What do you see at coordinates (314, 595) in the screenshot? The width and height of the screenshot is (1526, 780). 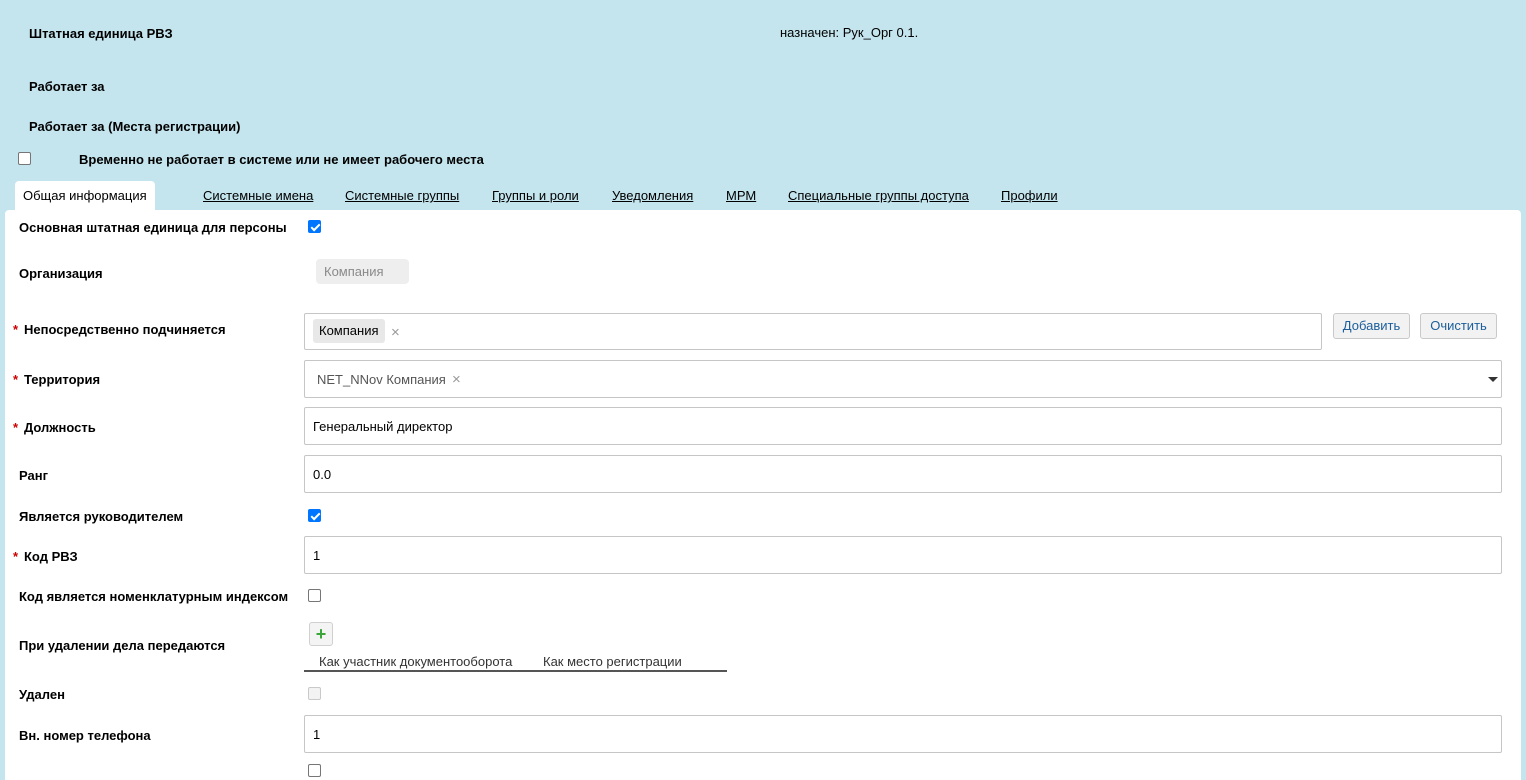 I see `code-index-checkbox` at bounding box center [314, 595].